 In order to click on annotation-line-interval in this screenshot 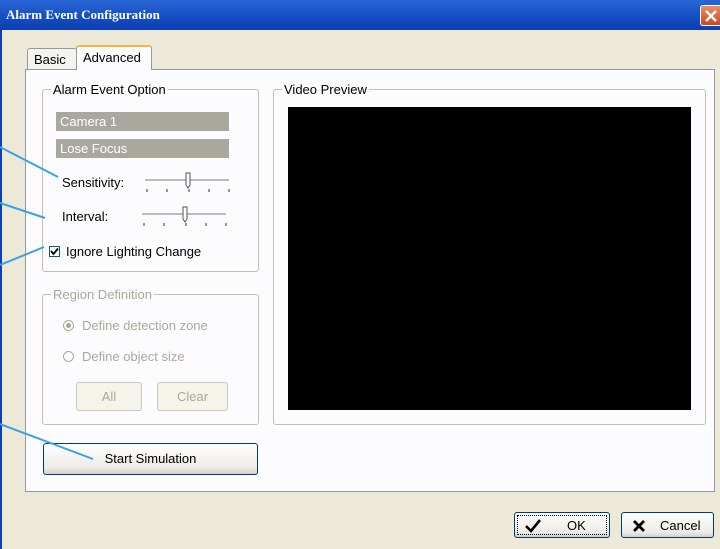, I will do `click(23, 210)`.